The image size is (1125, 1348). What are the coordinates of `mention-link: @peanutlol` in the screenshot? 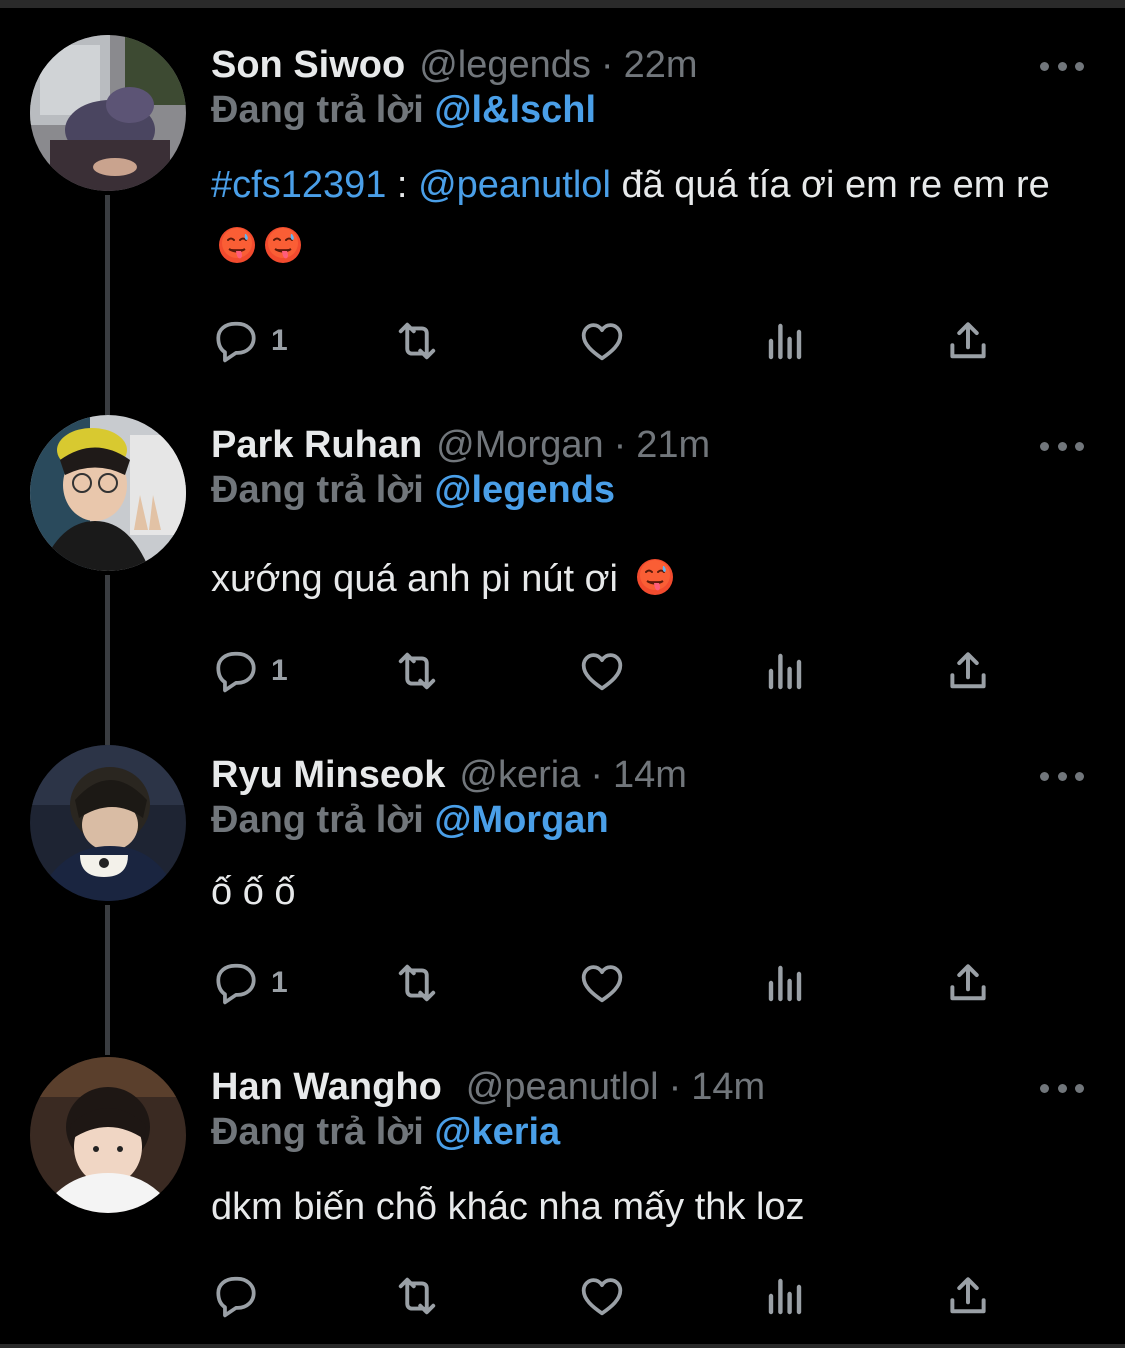 It's located at (514, 185).